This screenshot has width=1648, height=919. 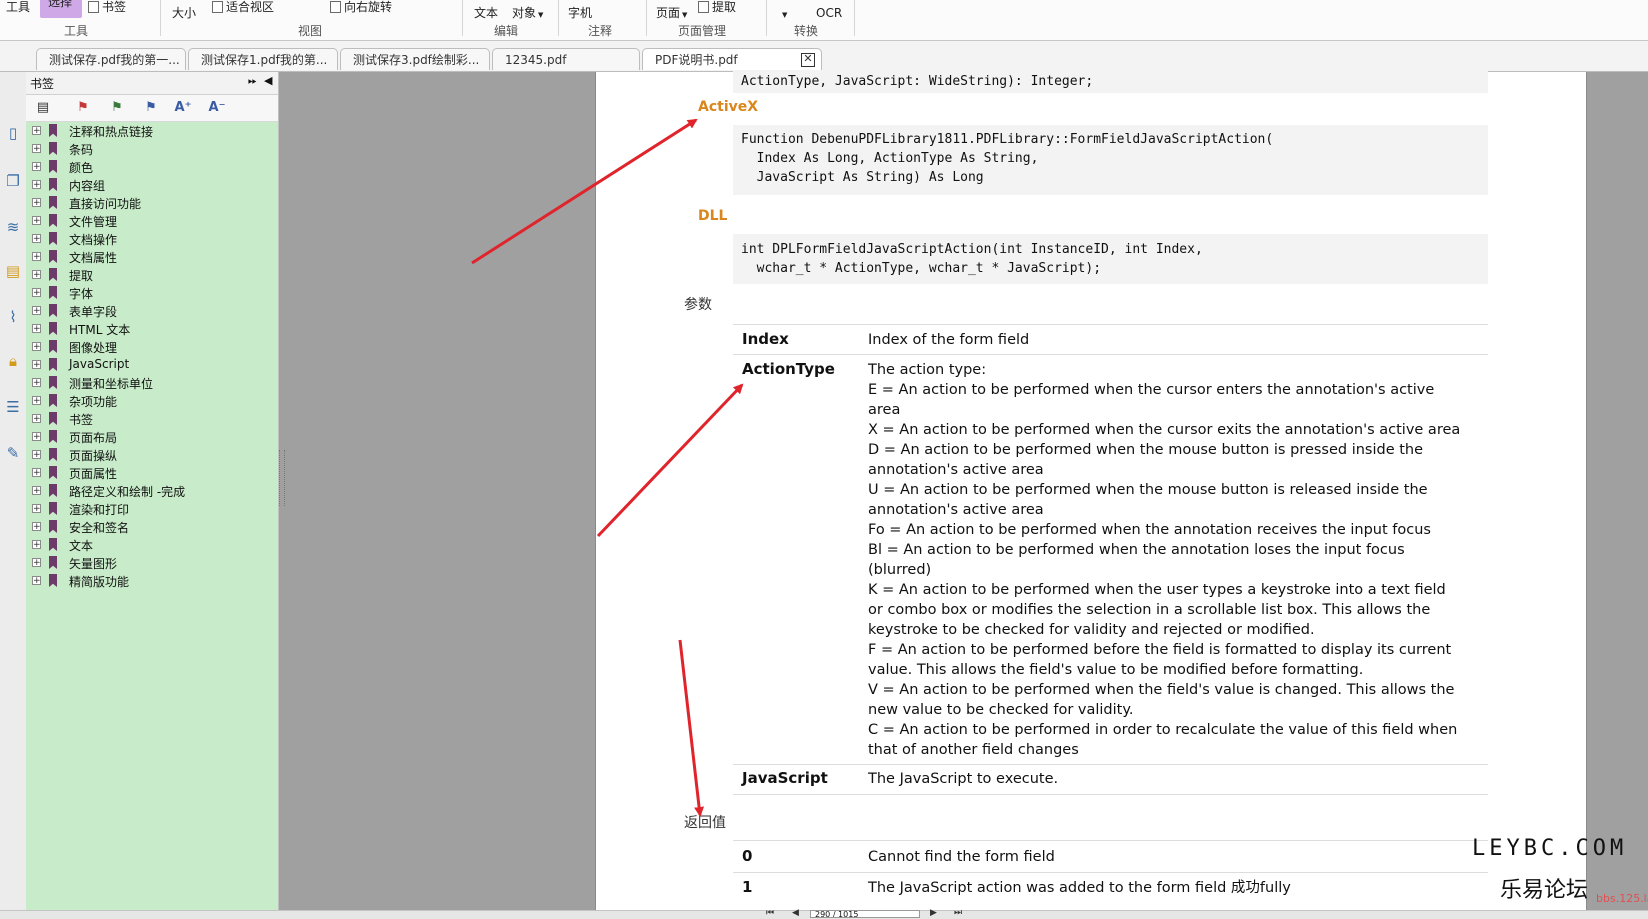 What do you see at coordinates (1622, 898) in the screenshot?
I see `watermark-small: bbs.125.la` at bounding box center [1622, 898].